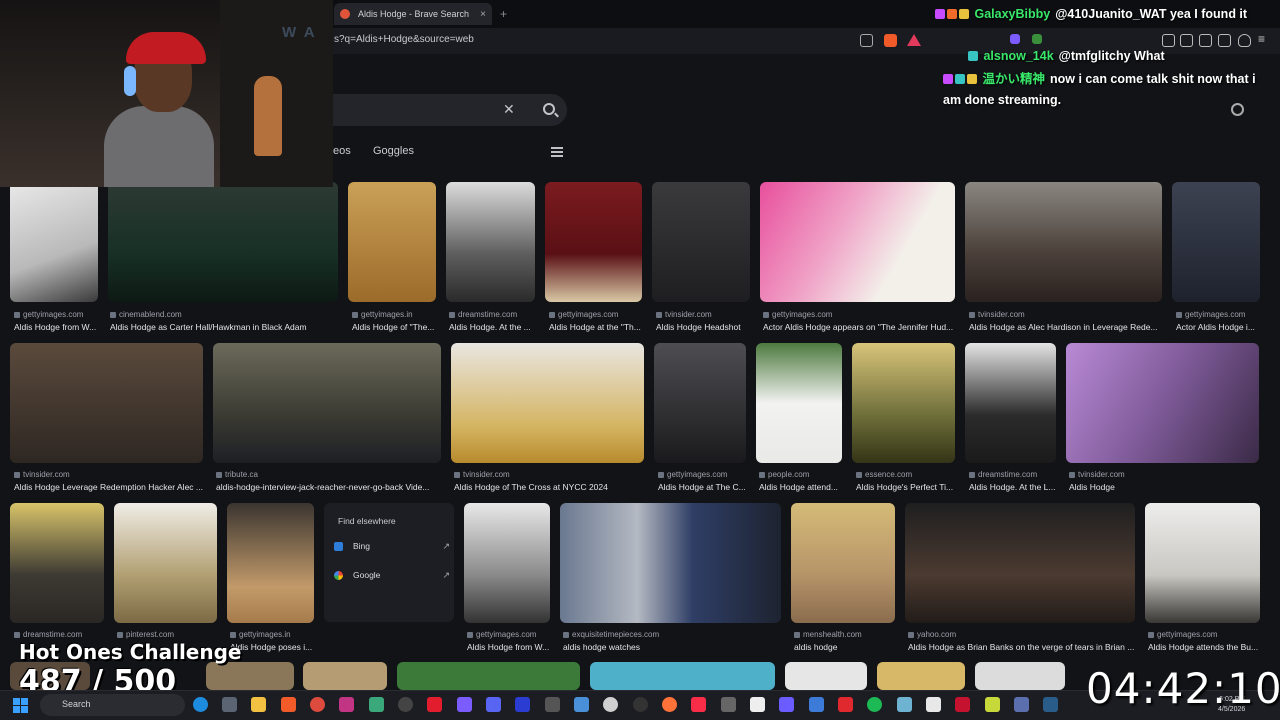 This screenshot has height=720, width=1280. Describe the element at coordinates (1205, 40) in the screenshot. I see `wallet-icon` at that location.